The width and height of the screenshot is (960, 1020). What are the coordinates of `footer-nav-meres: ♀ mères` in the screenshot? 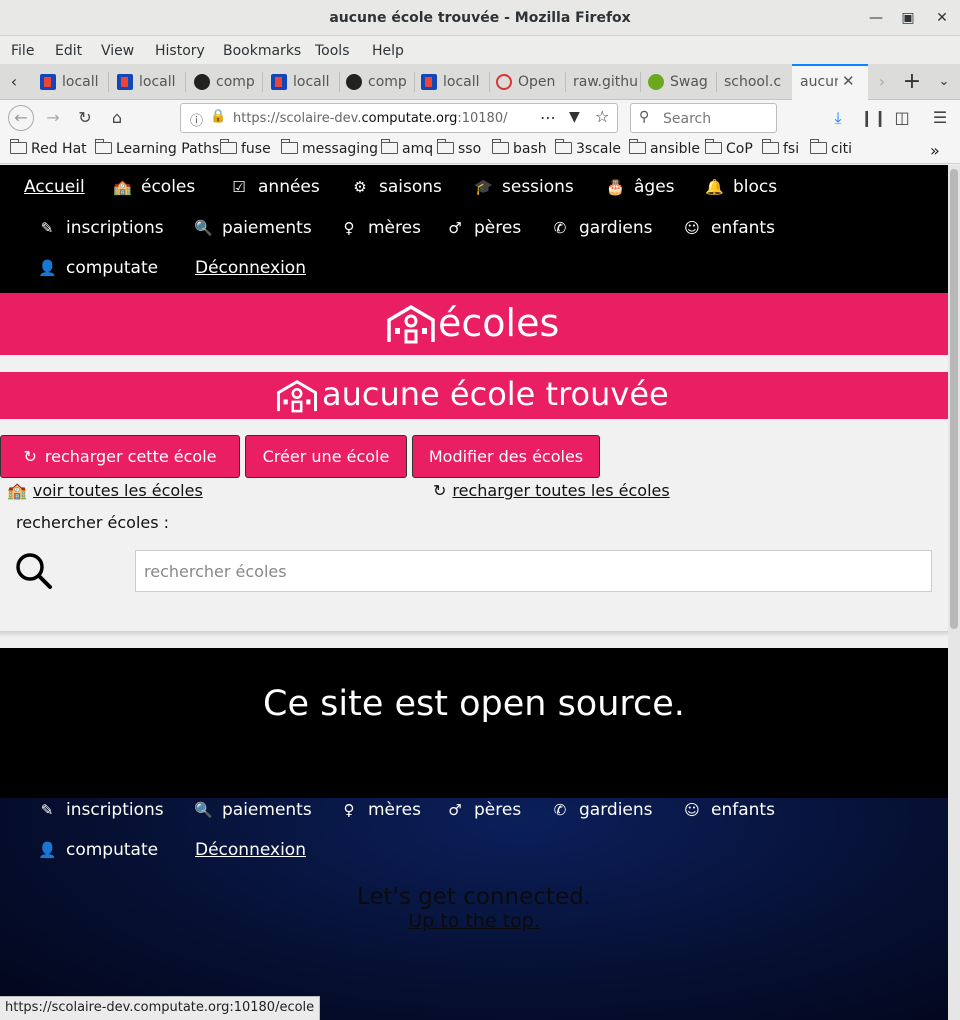 It's located at (380, 810).